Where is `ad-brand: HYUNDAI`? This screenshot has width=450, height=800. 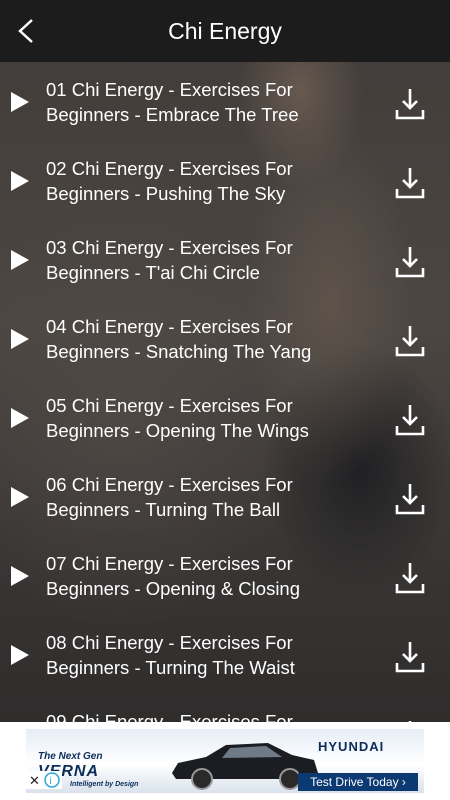
ad-brand: HYUNDAI is located at coordinates (351, 746).